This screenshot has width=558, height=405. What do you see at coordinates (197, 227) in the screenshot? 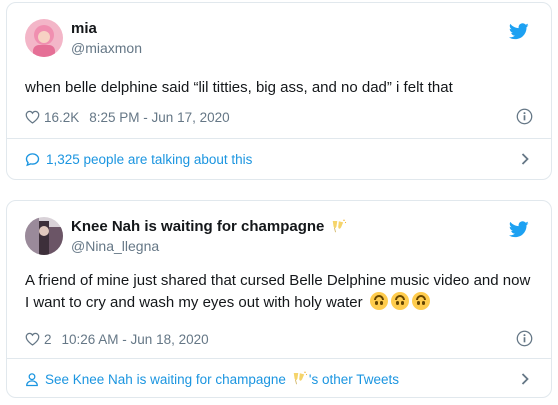
I see `display-name-text: Knee Nah is waiting for champagne` at bounding box center [197, 227].